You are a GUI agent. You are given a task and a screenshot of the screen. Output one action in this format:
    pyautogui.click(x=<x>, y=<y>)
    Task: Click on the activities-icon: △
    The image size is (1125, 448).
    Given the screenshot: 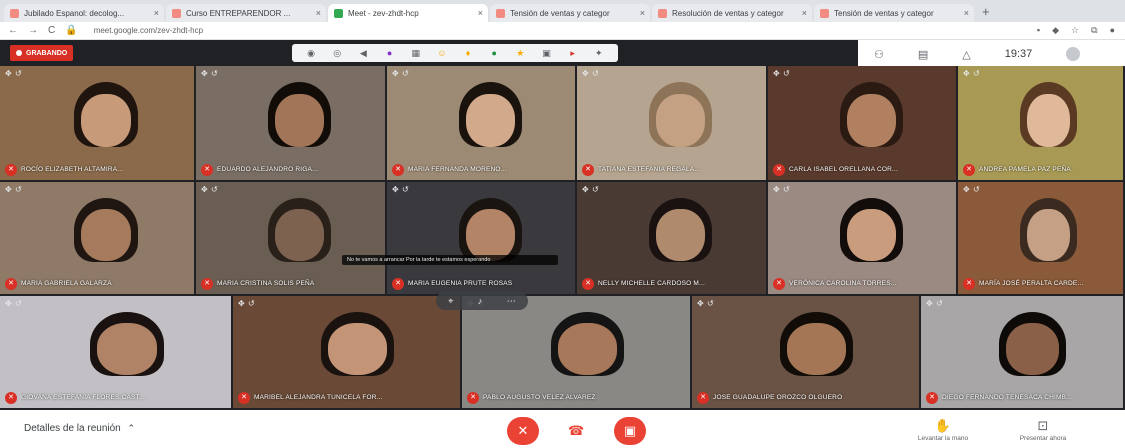 What is the action you would take?
    pyautogui.click(x=966, y=54)
    